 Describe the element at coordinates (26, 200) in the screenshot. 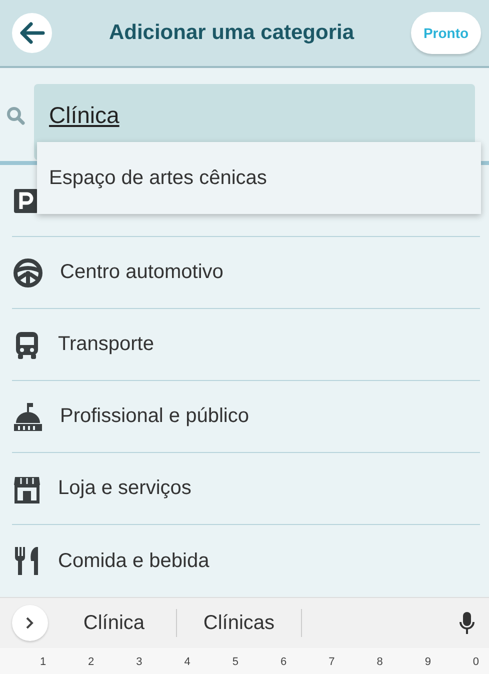

I see `parking-icon` at that location.